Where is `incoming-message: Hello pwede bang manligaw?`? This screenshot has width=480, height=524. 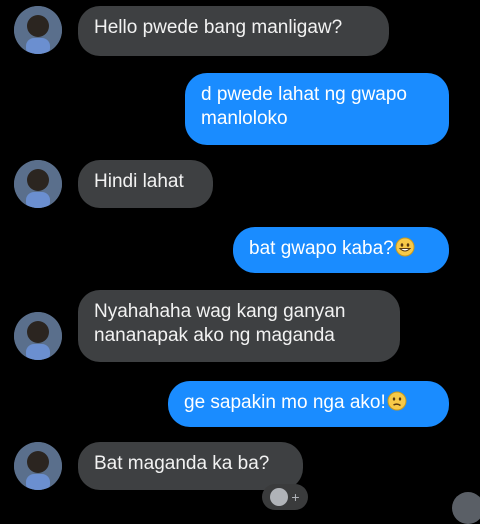 incoming-message: Hello pwede bang manligaw? is located at coordinates (233, 31).